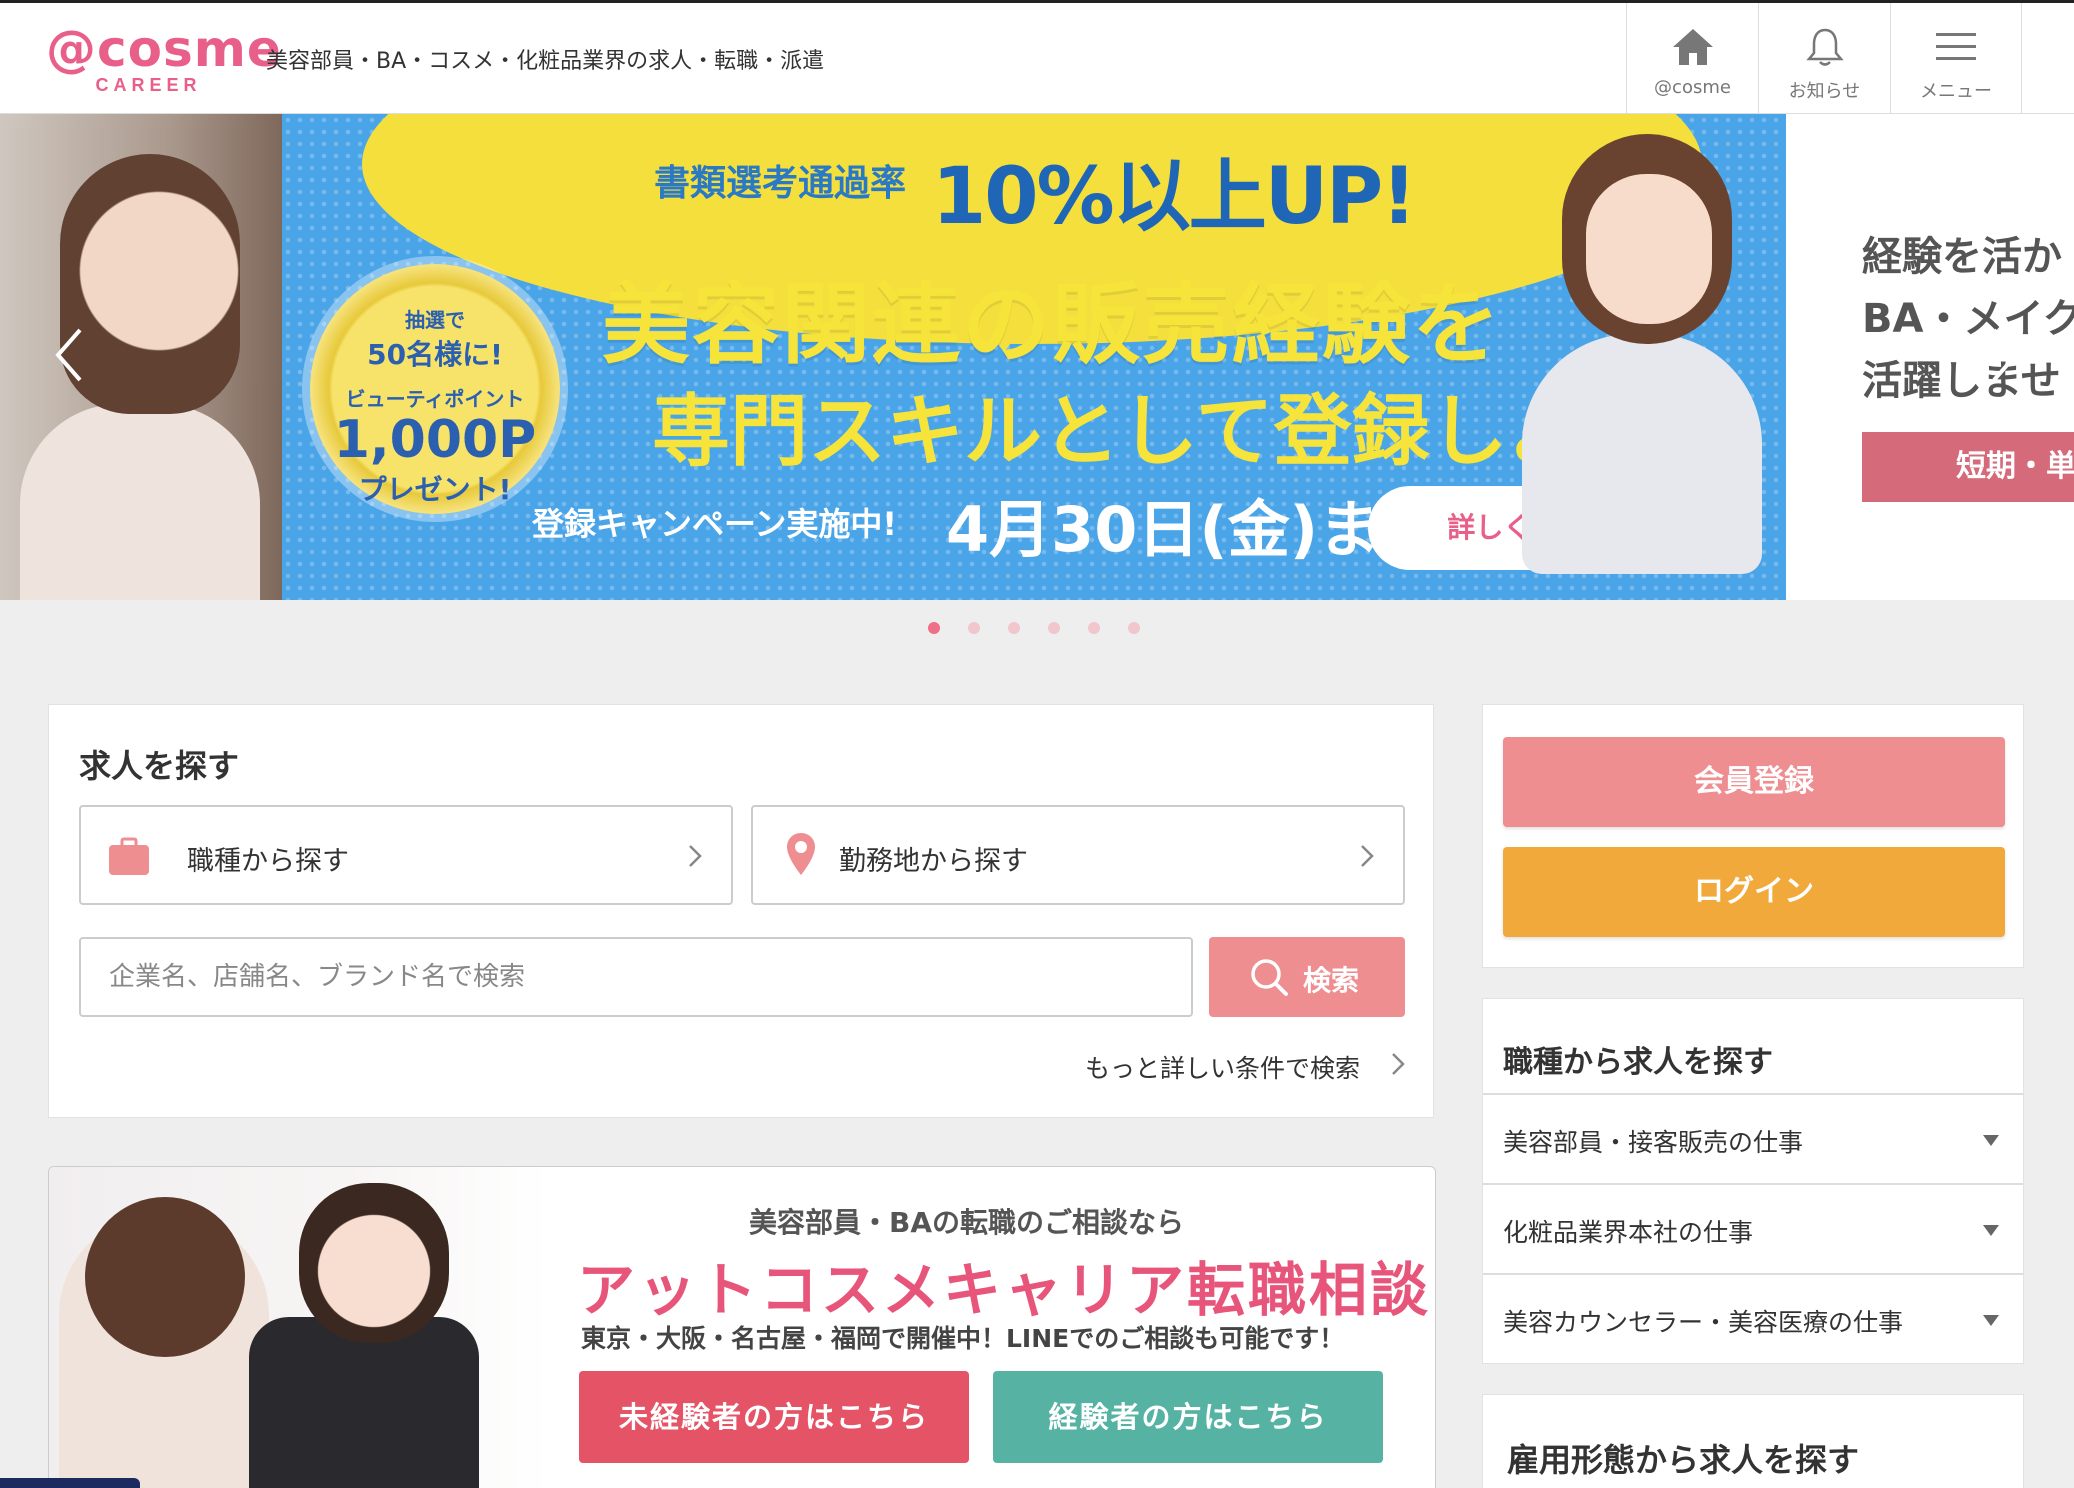 Image resolution: width=2074 pixels, height=1488 pixels. I want to click on coin-line-2: 50名様に!, so click(435, 354).